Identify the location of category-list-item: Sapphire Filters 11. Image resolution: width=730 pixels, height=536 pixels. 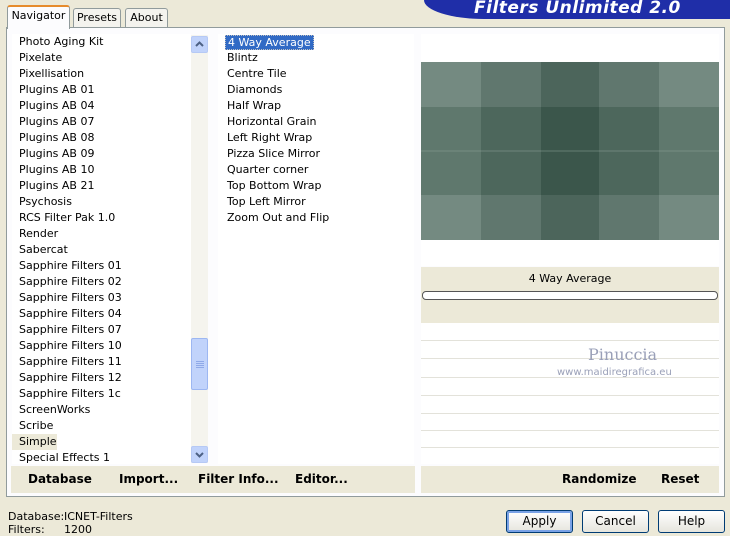
(67, 362).